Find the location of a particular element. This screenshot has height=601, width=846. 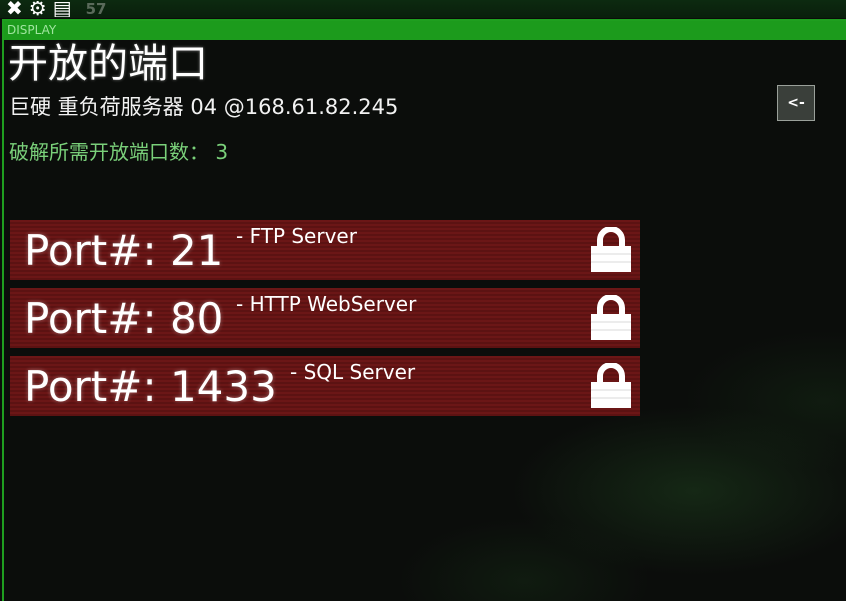

port-service: - SQL Server is located at coordinates (353, 372).